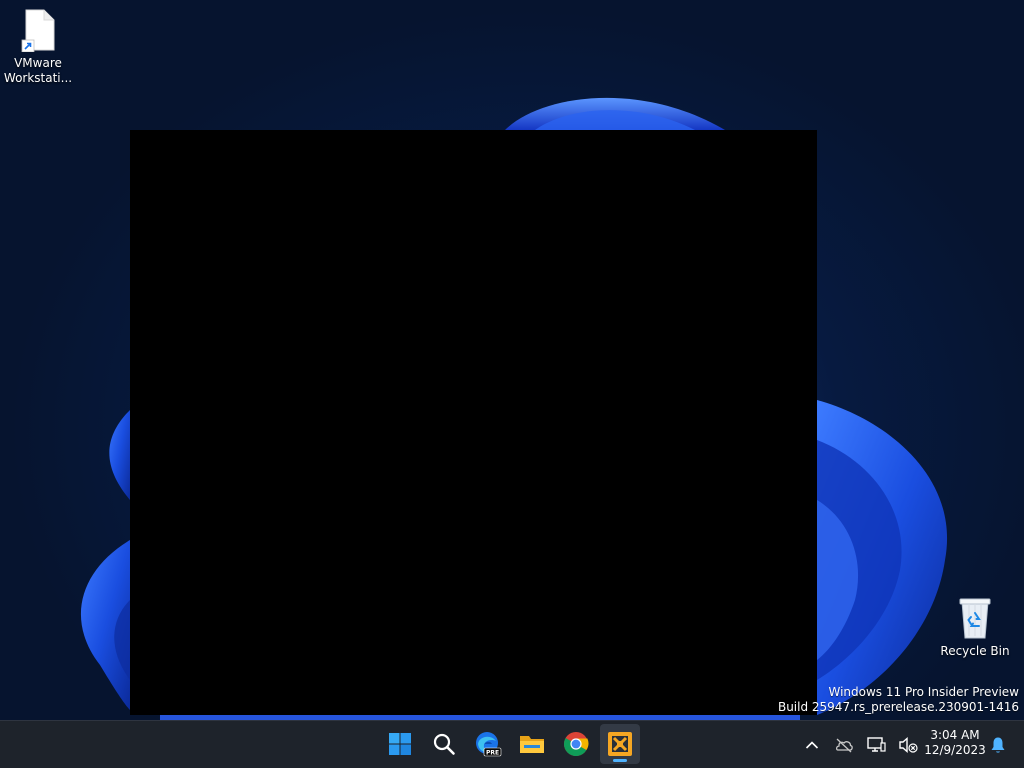 The height and width of the screenshot is (768, 1024). I want to click on start-button, so click(400, 744).